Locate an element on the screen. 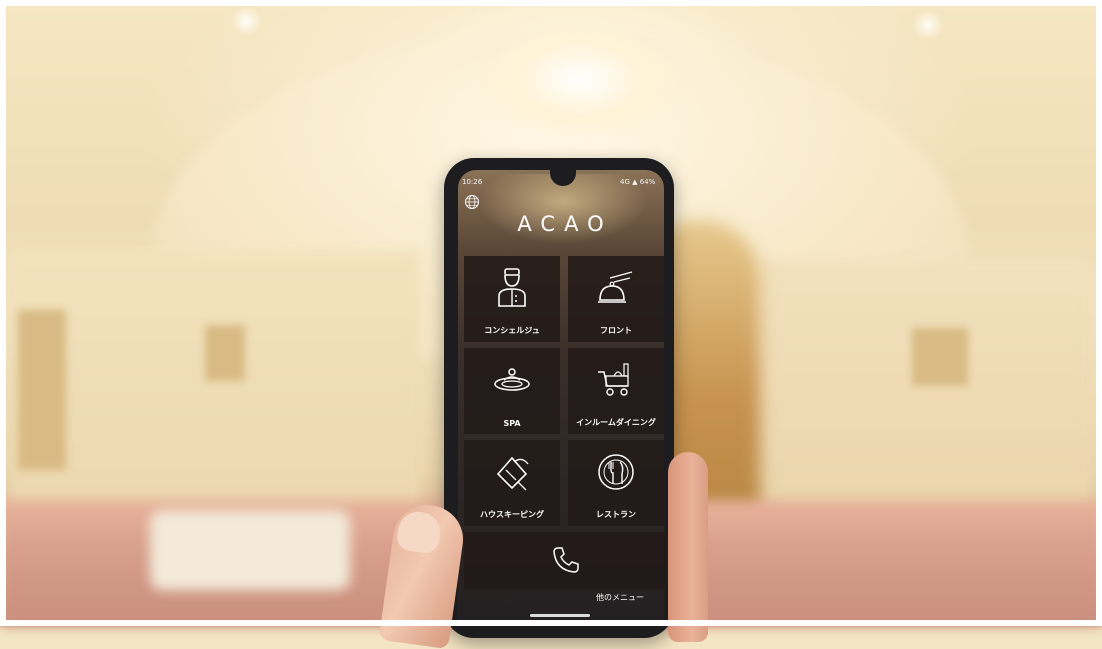 This screenshot has height=649, width=1102. room-service-cart-icon is located at coordinates (613, 379).